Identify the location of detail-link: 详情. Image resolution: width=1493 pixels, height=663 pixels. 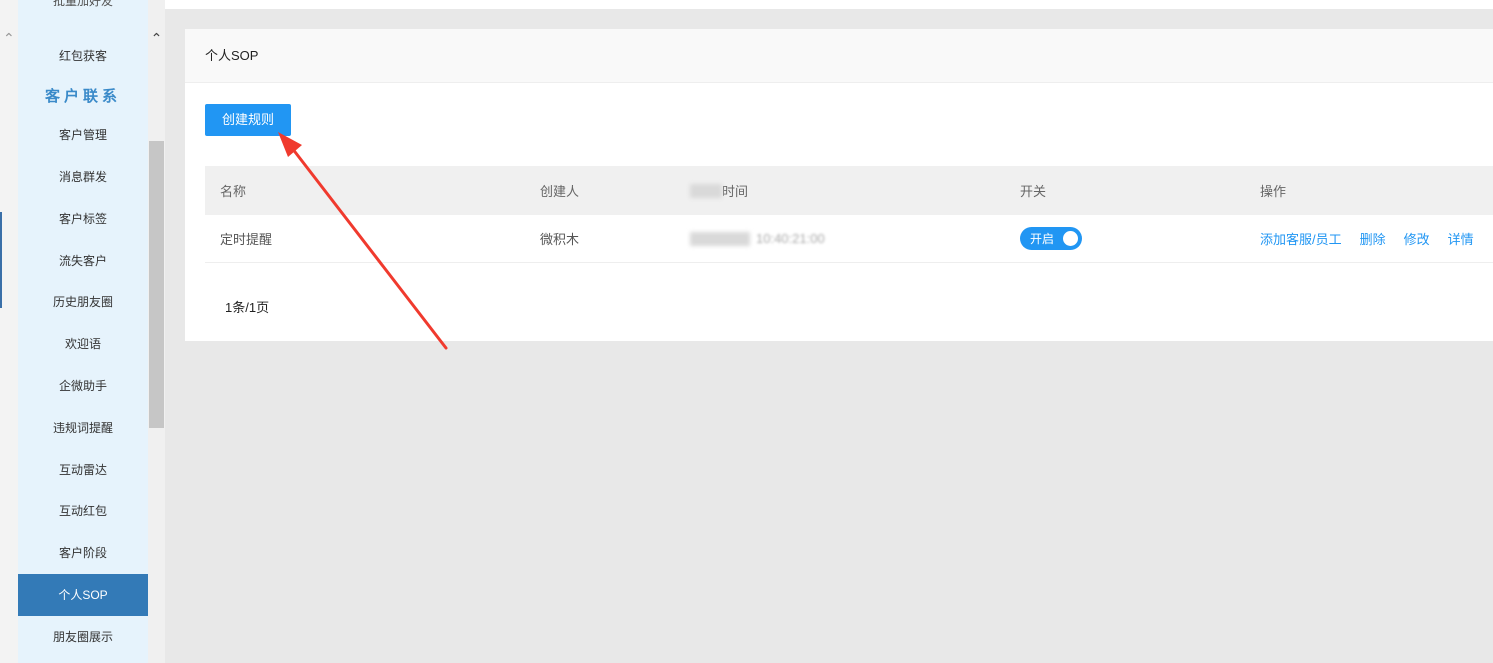
(1461, 238).